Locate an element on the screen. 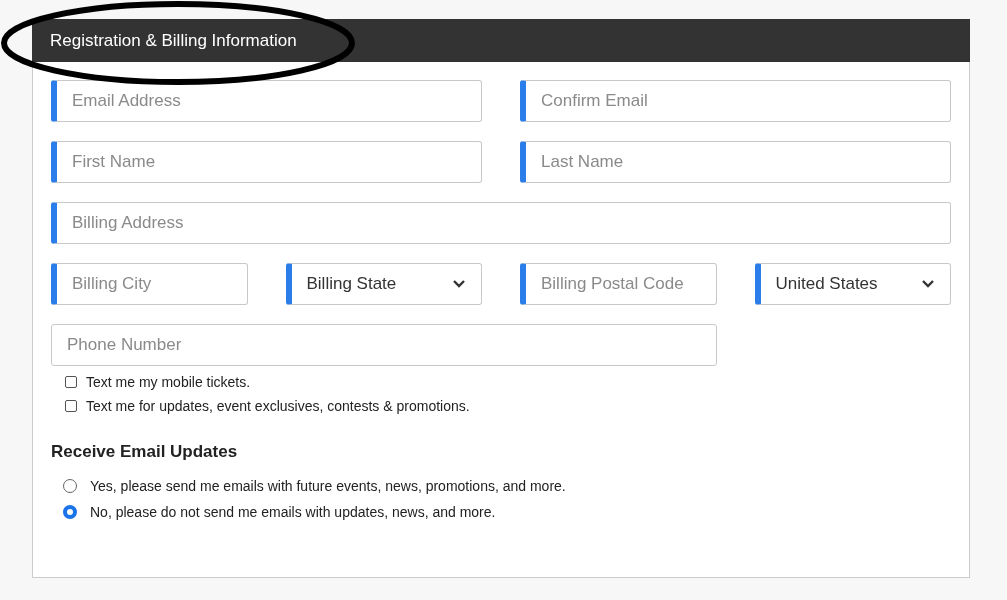  radio-label: No, please do not send me emails with updates, news, and more. is located at coordinates (293, 512).